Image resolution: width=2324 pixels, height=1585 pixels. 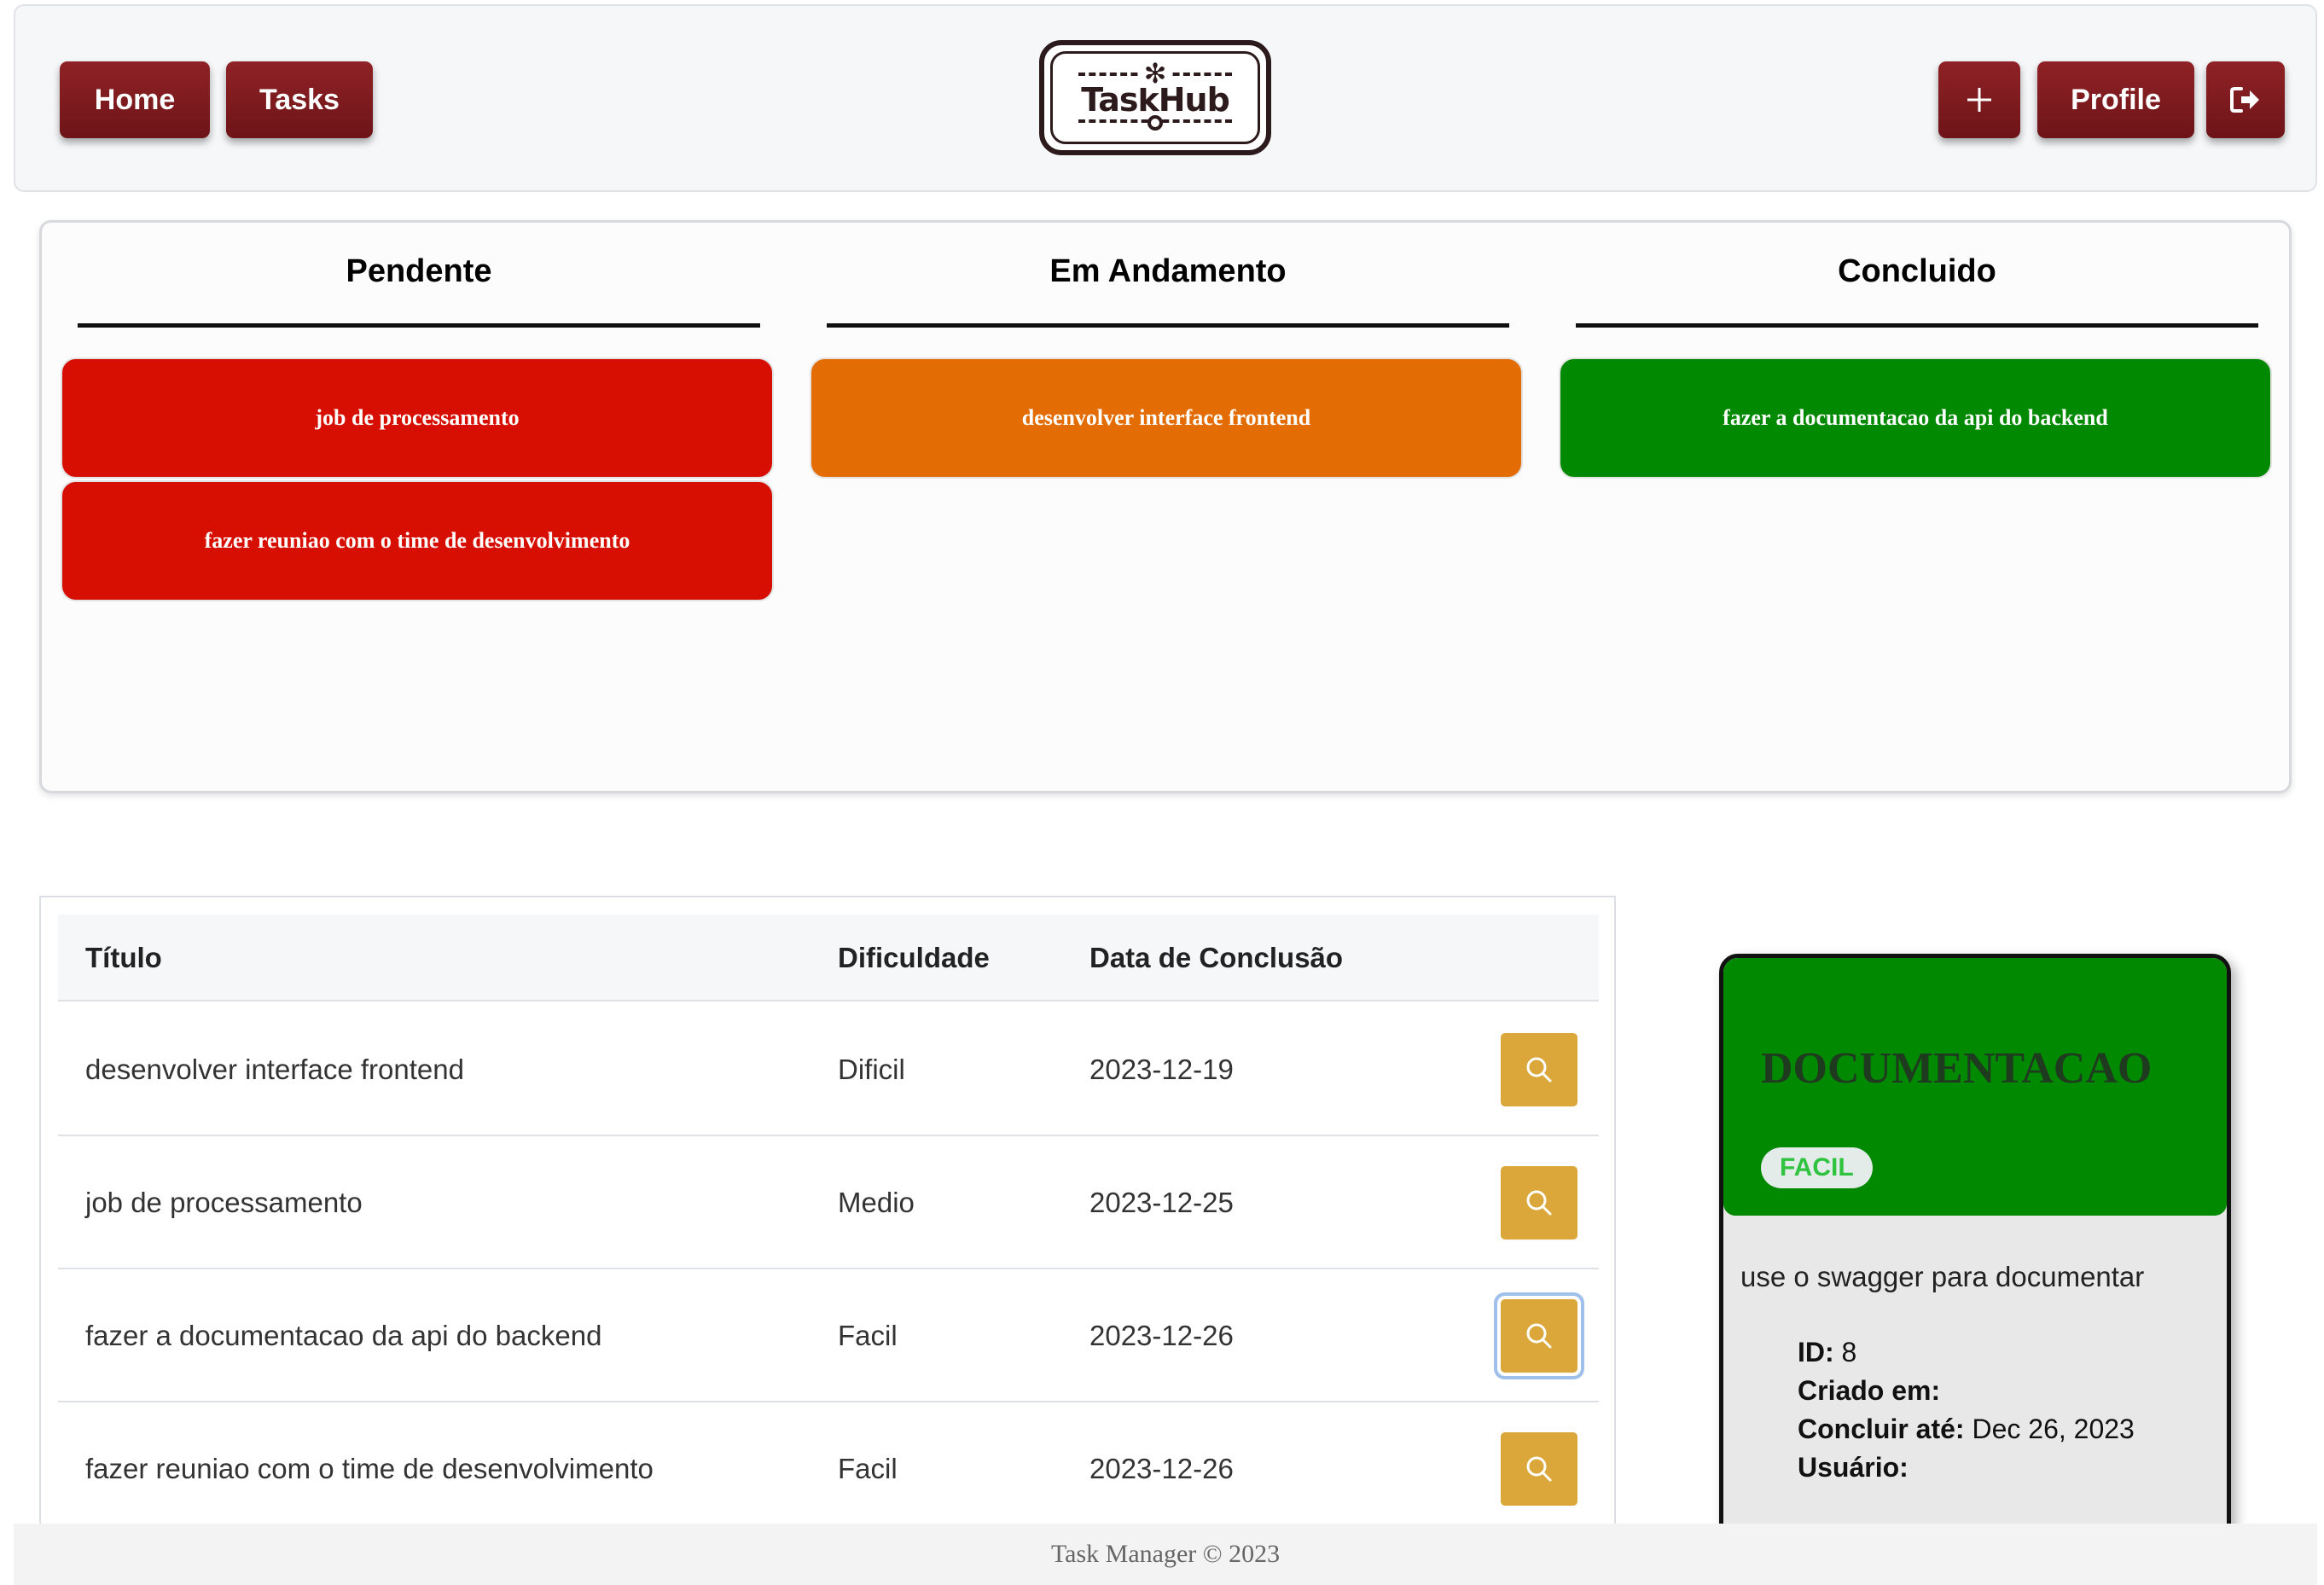 I want to click on task-card: job de processamento, so click(x=417, y=418).